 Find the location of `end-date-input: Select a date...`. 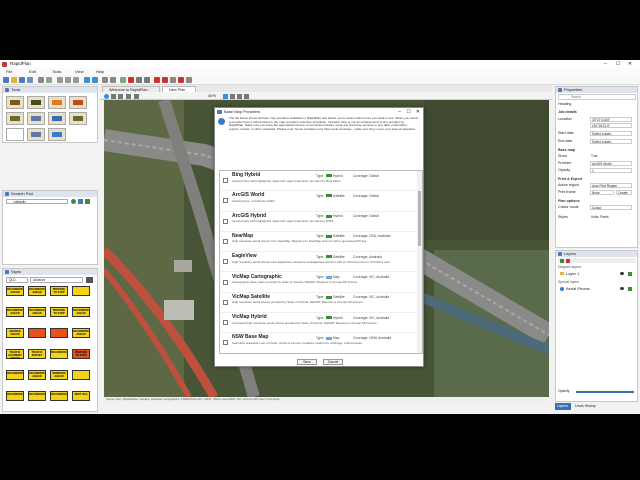

end-date-input: Select a date... is located at coordinates (611, 141).